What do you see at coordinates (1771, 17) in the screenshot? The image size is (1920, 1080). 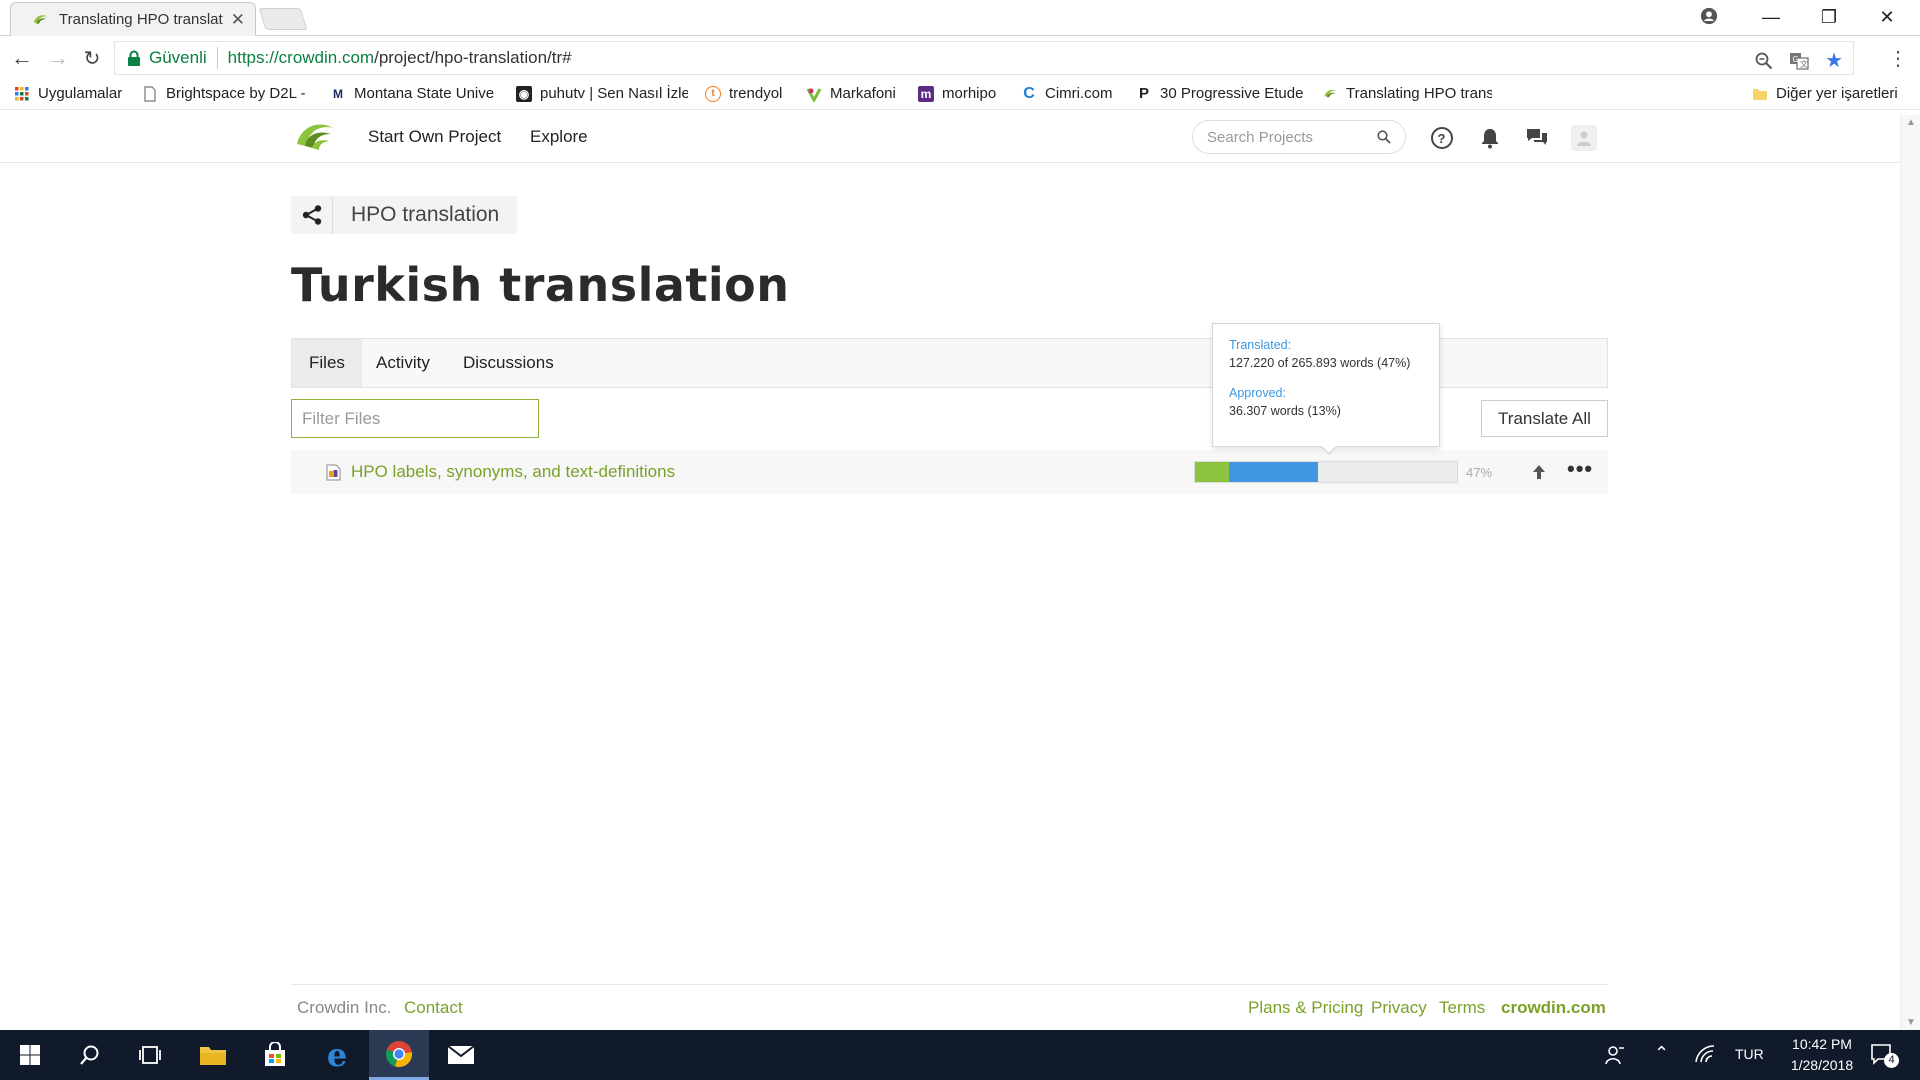 I see `minimize-button: —` at bounding box center [1771, 17].